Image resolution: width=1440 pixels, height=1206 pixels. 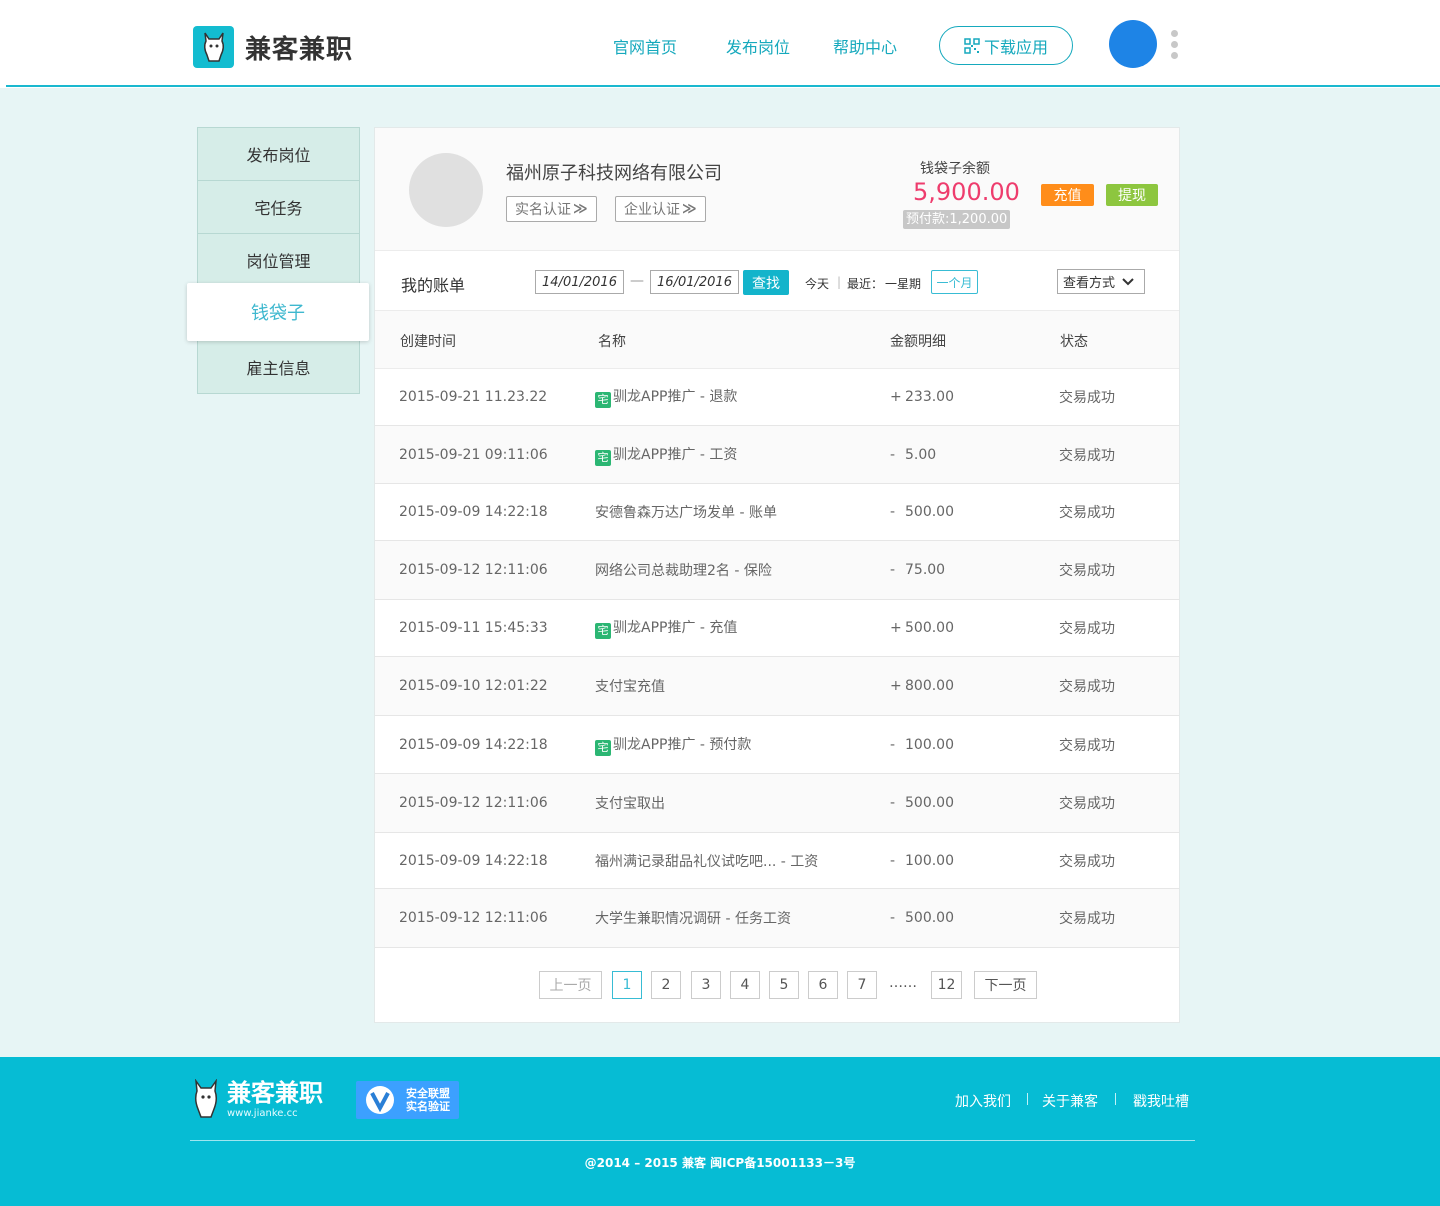 I want to click on pagination: 上一页 1234567 …… 12 下一页, so click(x=777, y=986).